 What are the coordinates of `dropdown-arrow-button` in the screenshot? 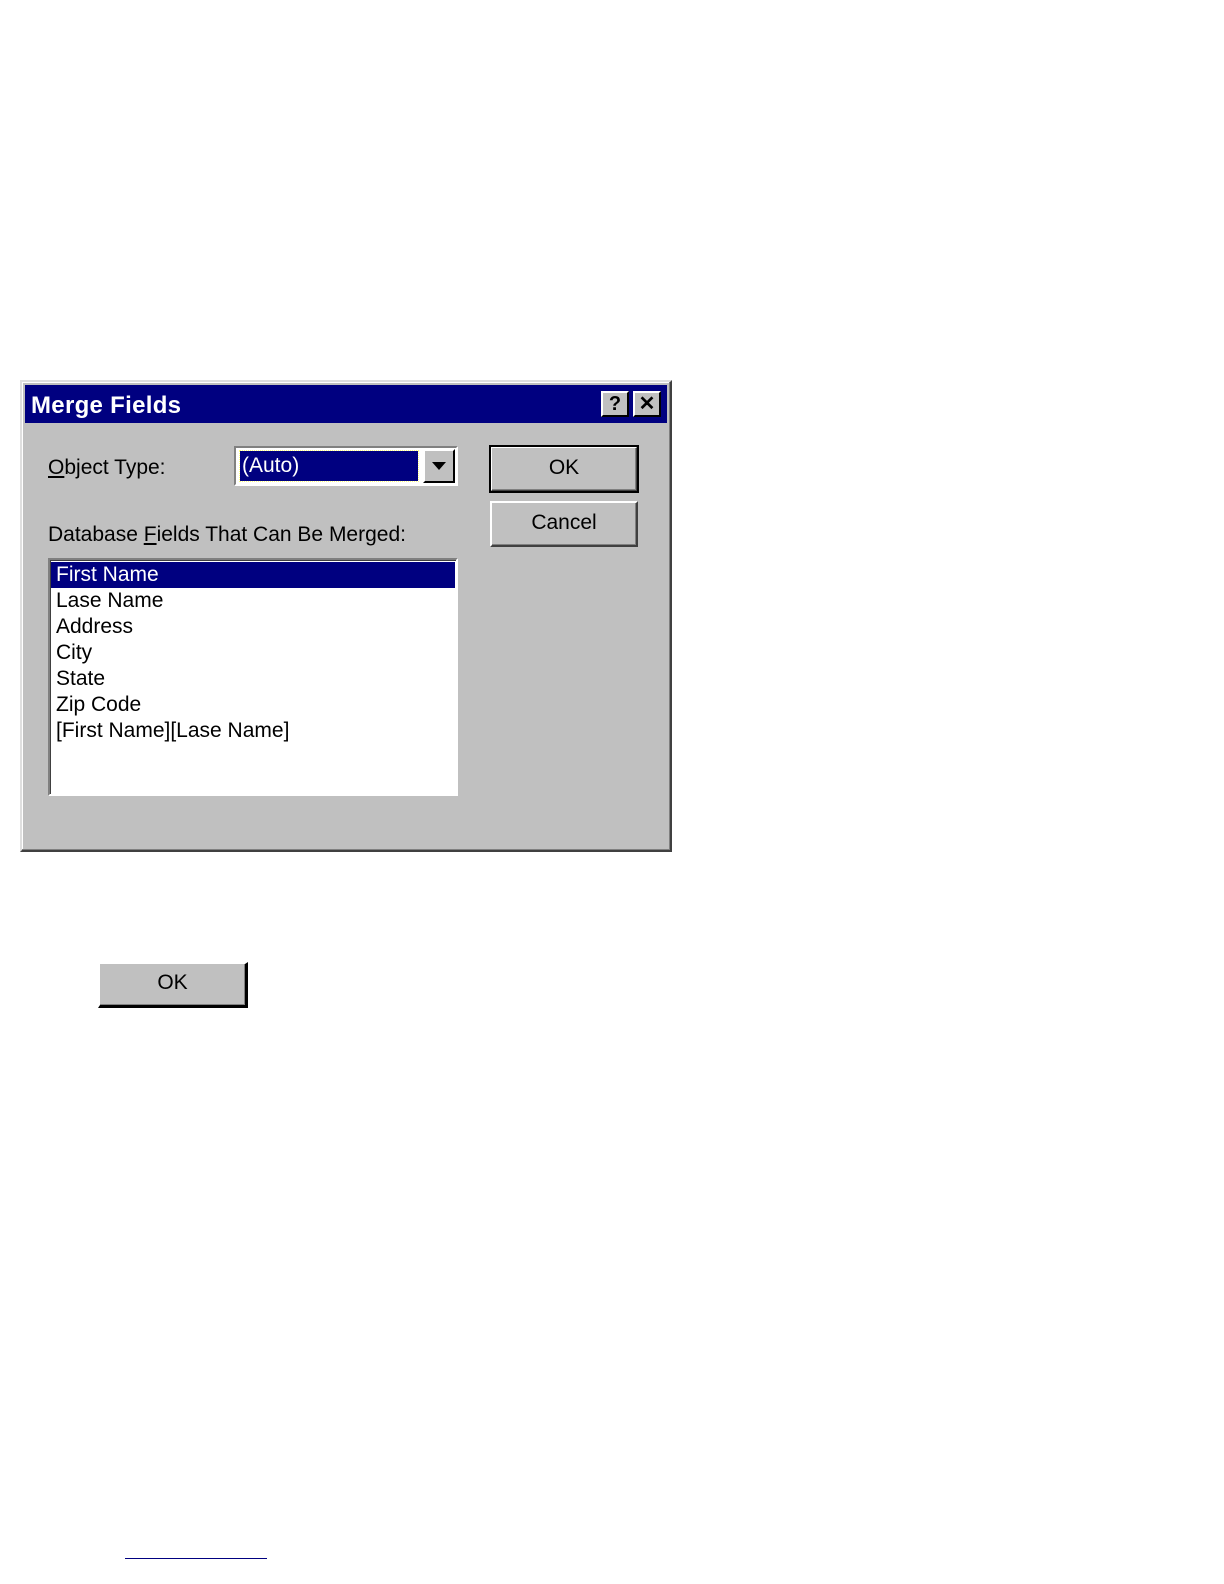 It's located at (439, 466).